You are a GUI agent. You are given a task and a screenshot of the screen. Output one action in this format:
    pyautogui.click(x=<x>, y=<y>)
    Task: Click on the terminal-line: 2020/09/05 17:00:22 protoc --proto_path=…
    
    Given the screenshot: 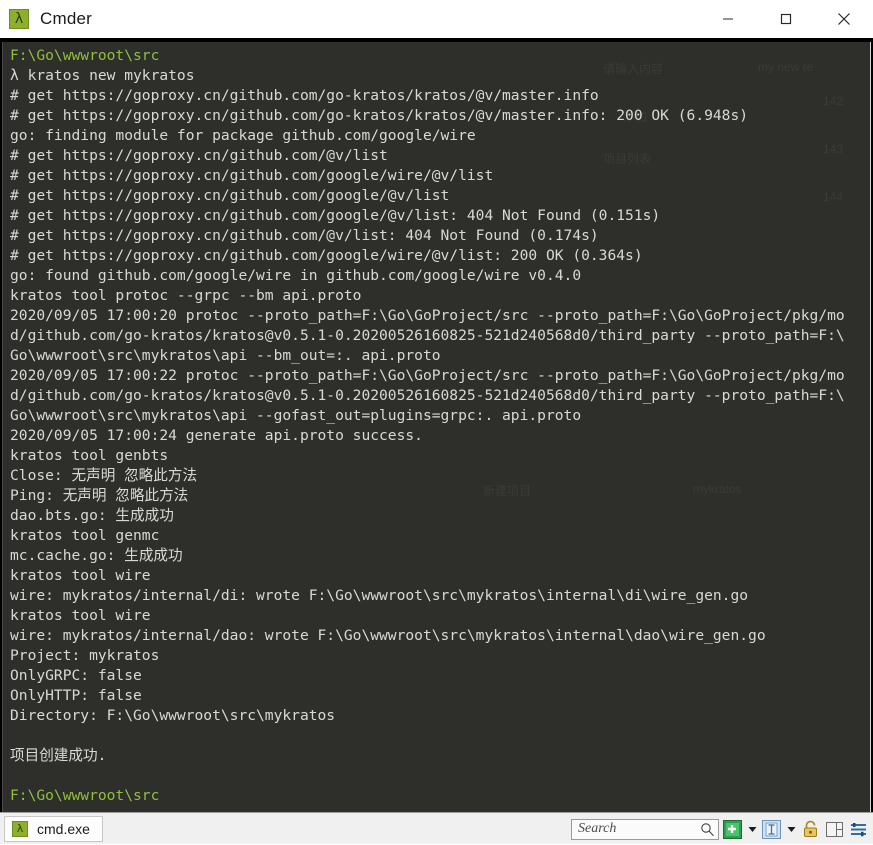 What is the action you would take?
    pyautogui.click(x=427, y=375)
    